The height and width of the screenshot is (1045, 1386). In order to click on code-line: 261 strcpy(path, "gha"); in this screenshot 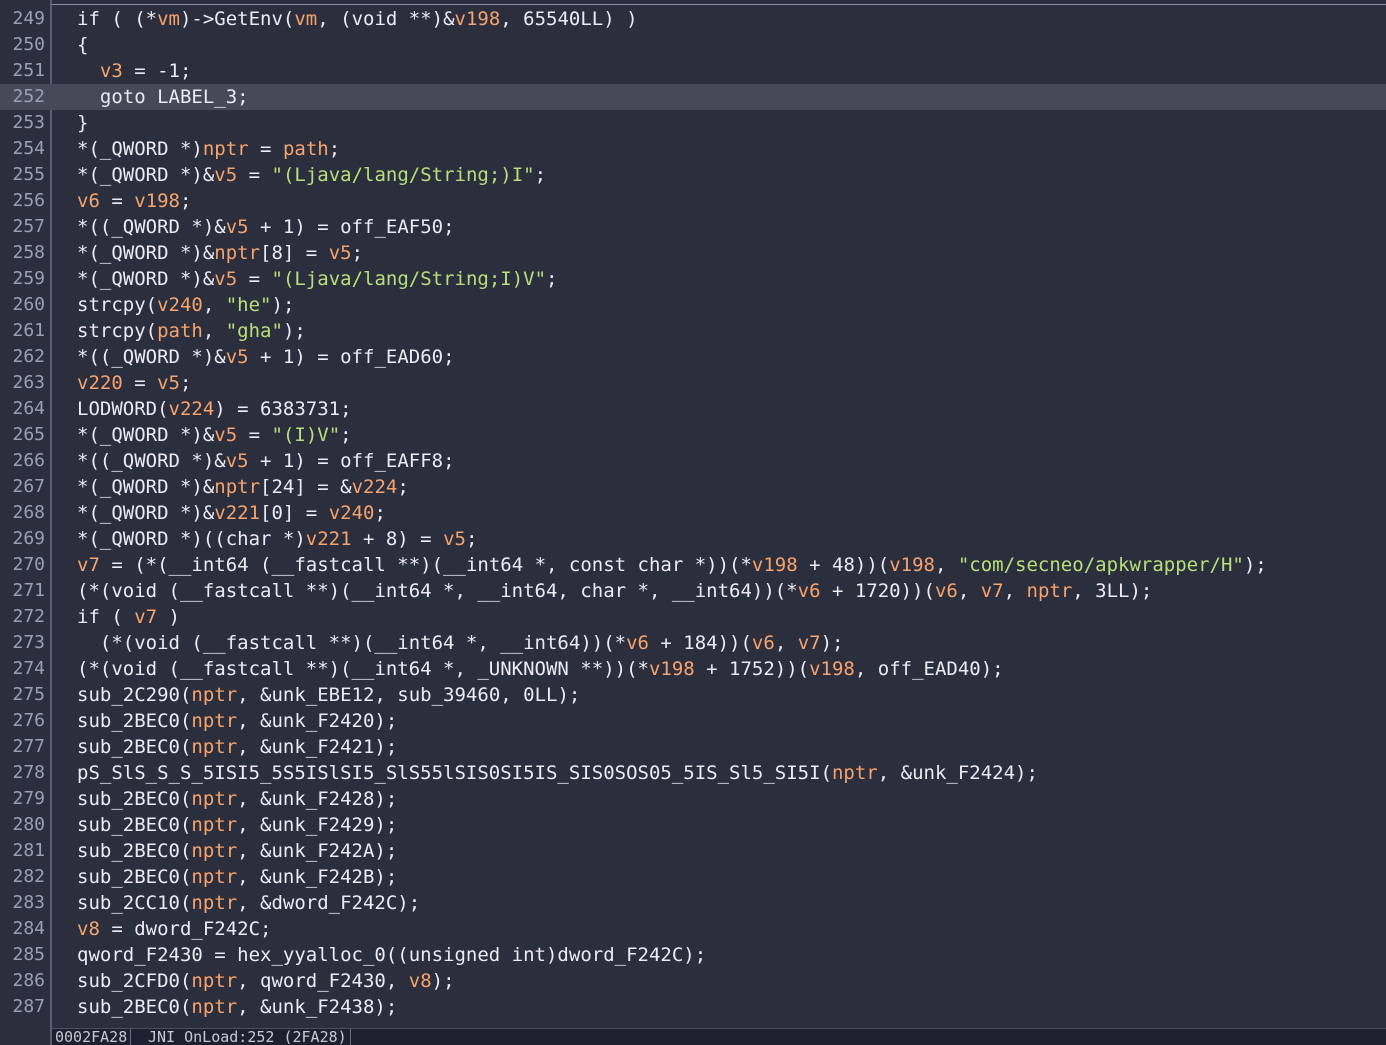, I will do `click(693, 331)`.